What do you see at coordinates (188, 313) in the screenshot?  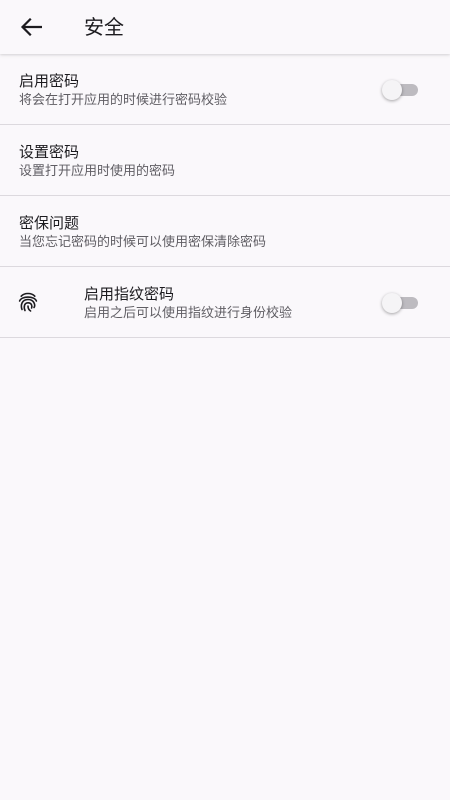 I see `setting-subtitle: 启用之后可以使用指纹进行身份校验` at bounding box center [188, 313].